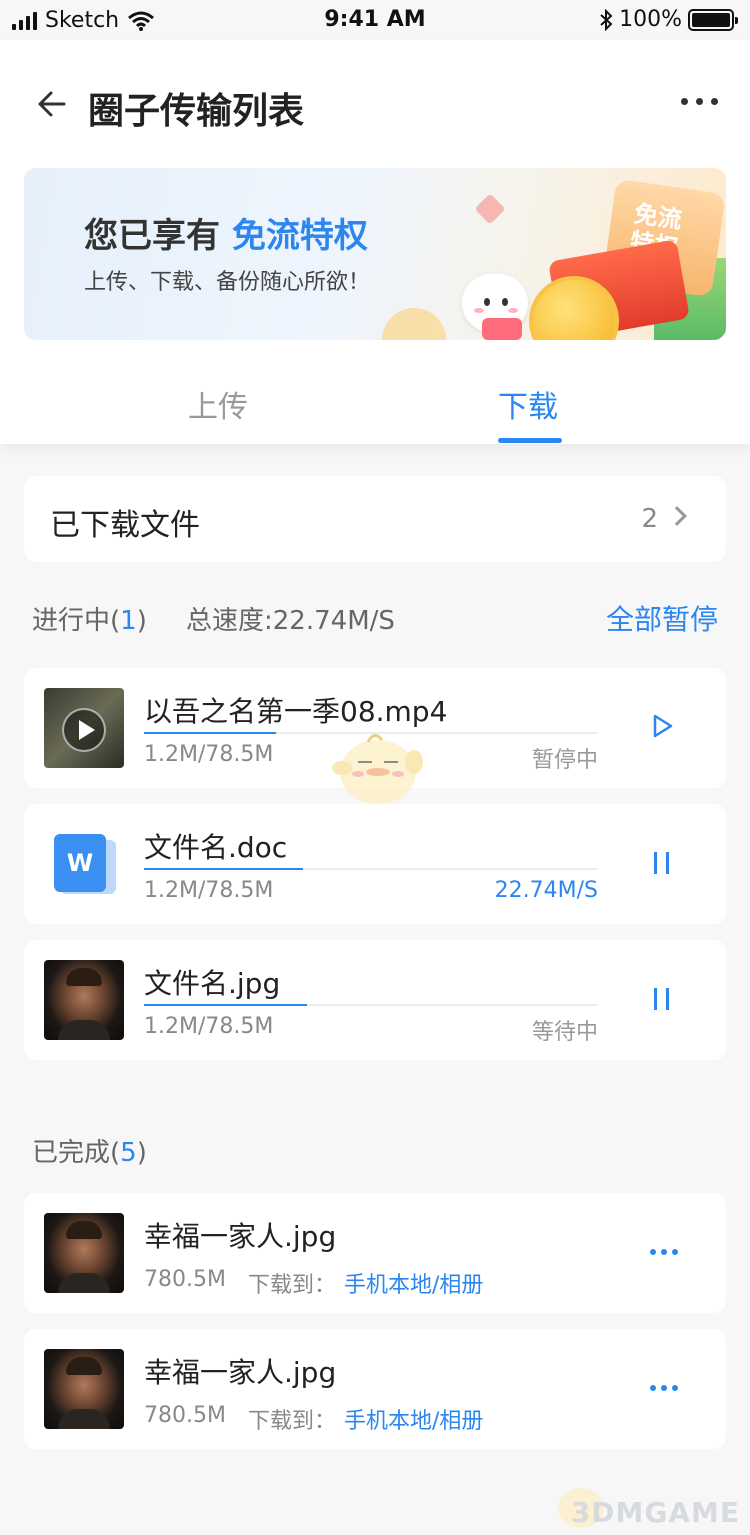  I want to click on downloaded-files-count: 2, so click(649, 519).